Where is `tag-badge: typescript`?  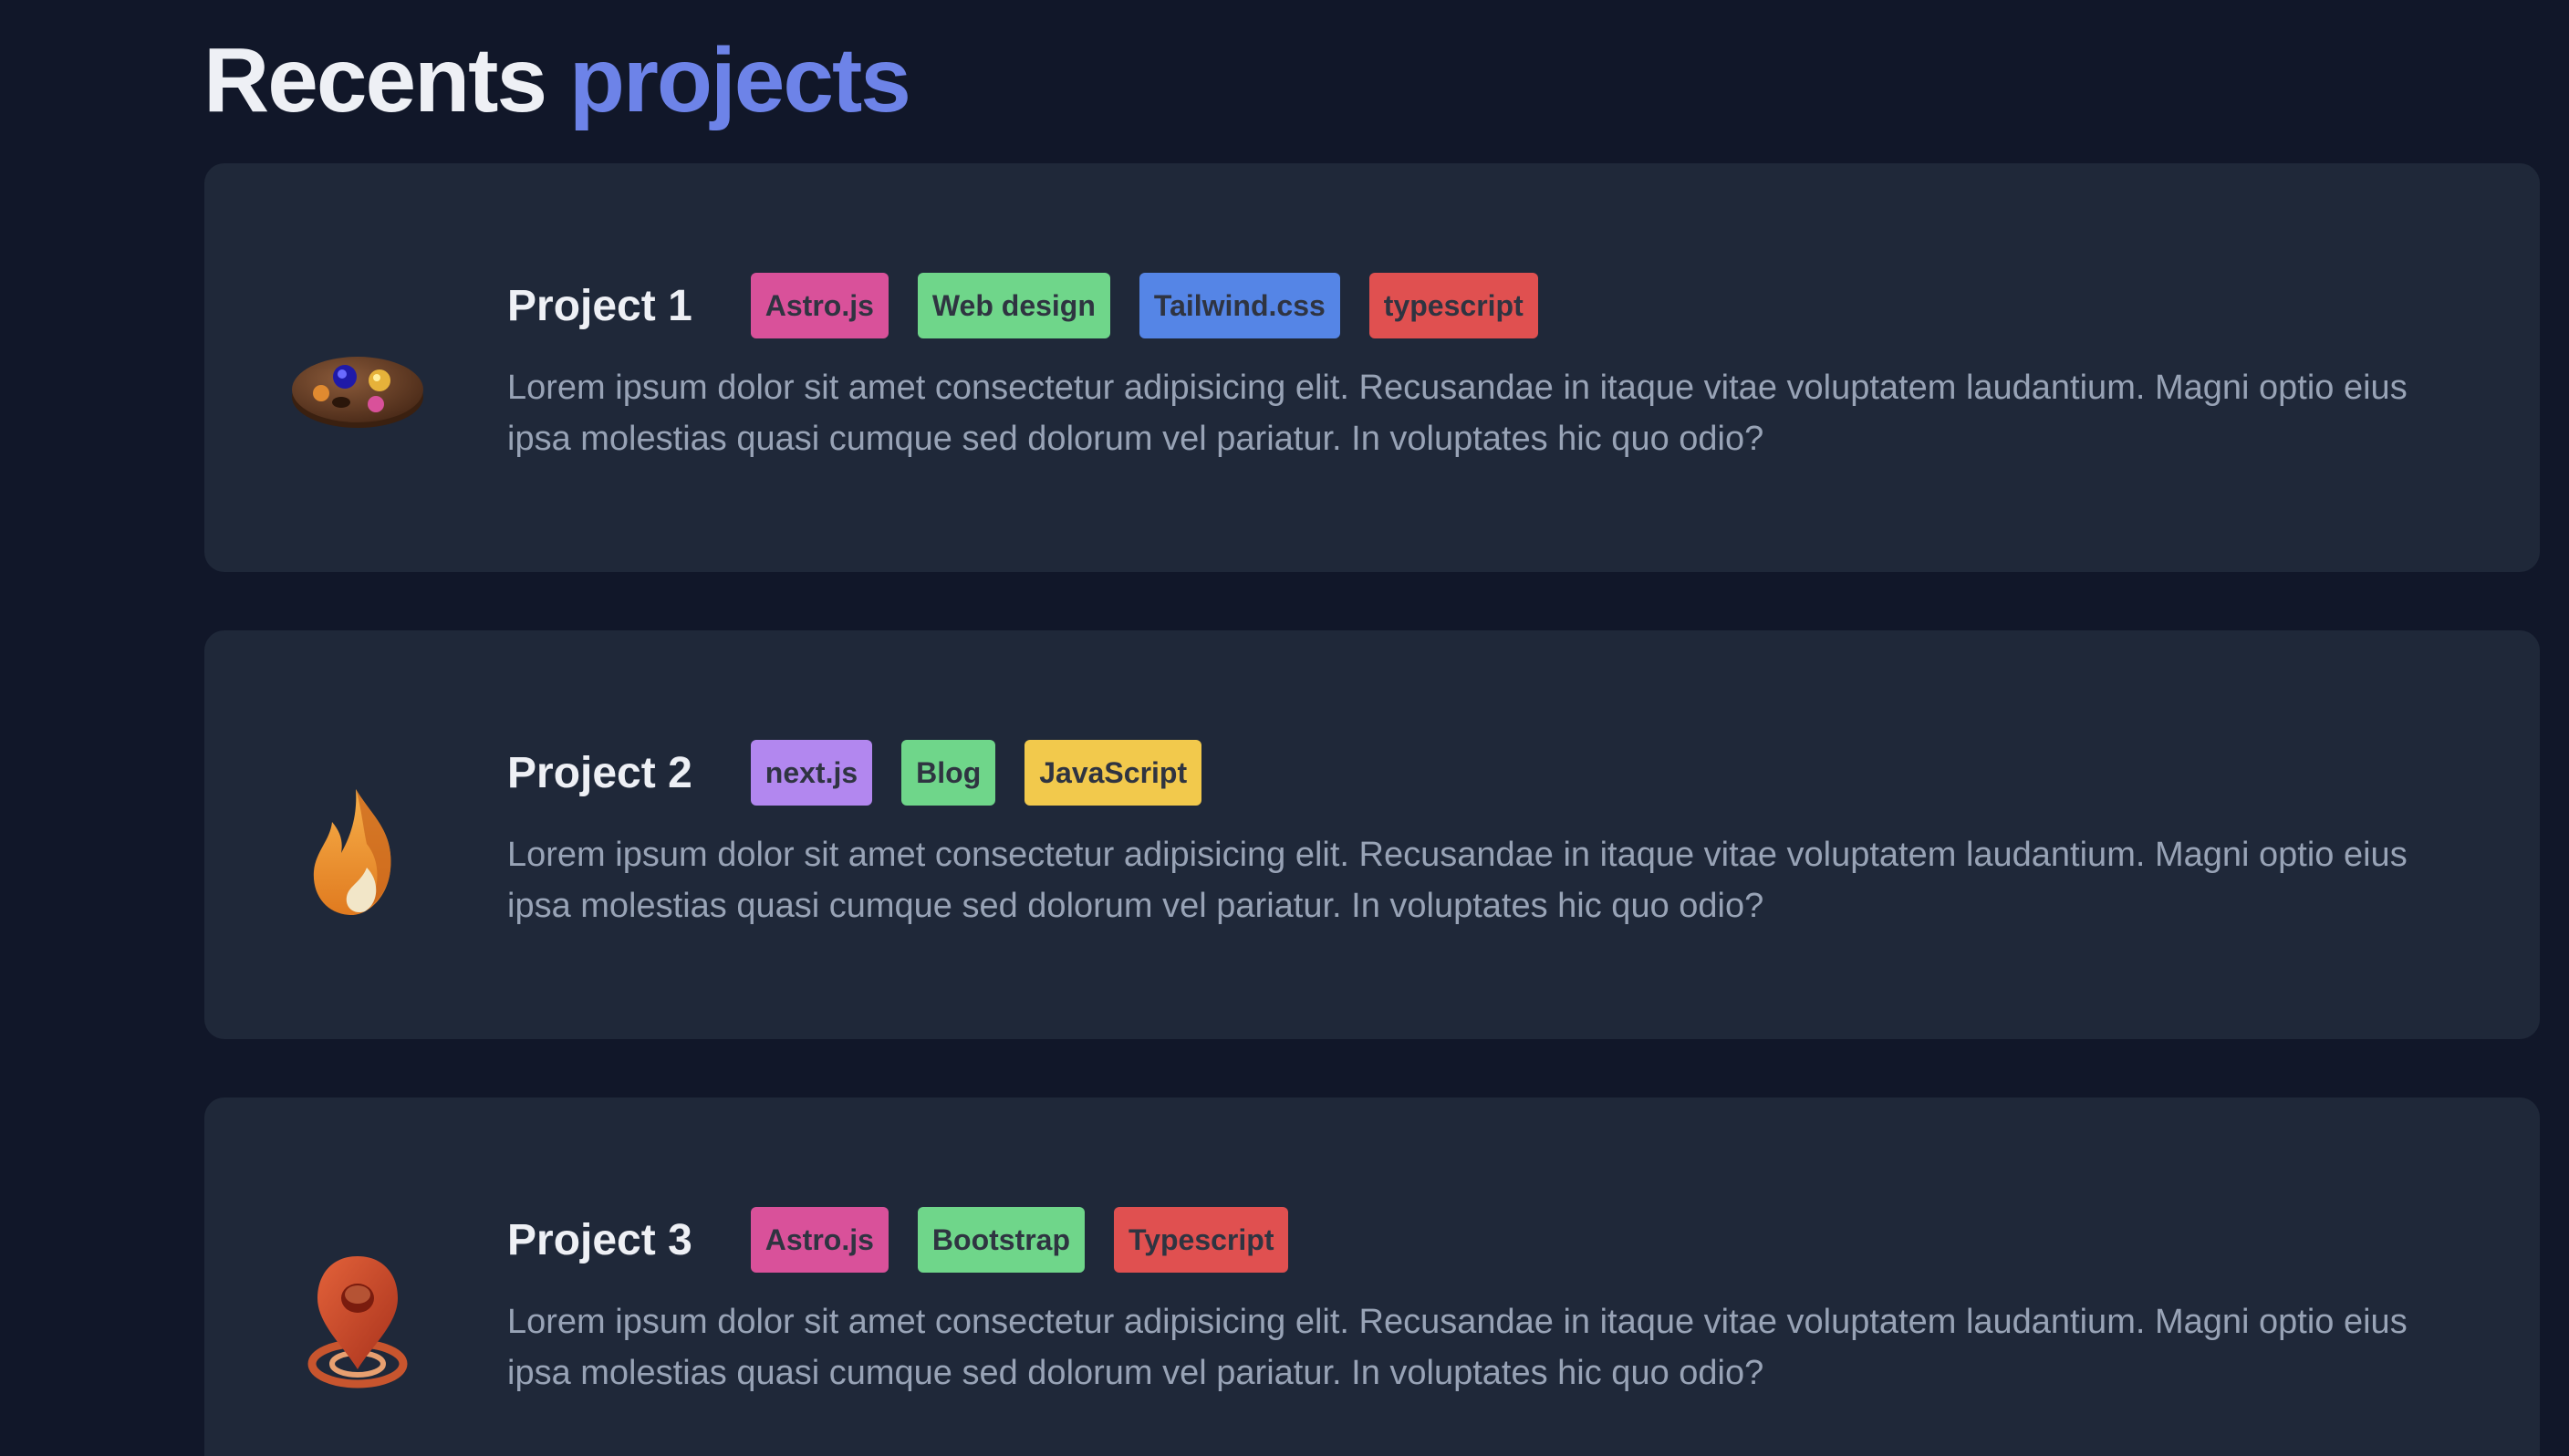 tag-badge: typescript is located at coordinates (1453, 306).